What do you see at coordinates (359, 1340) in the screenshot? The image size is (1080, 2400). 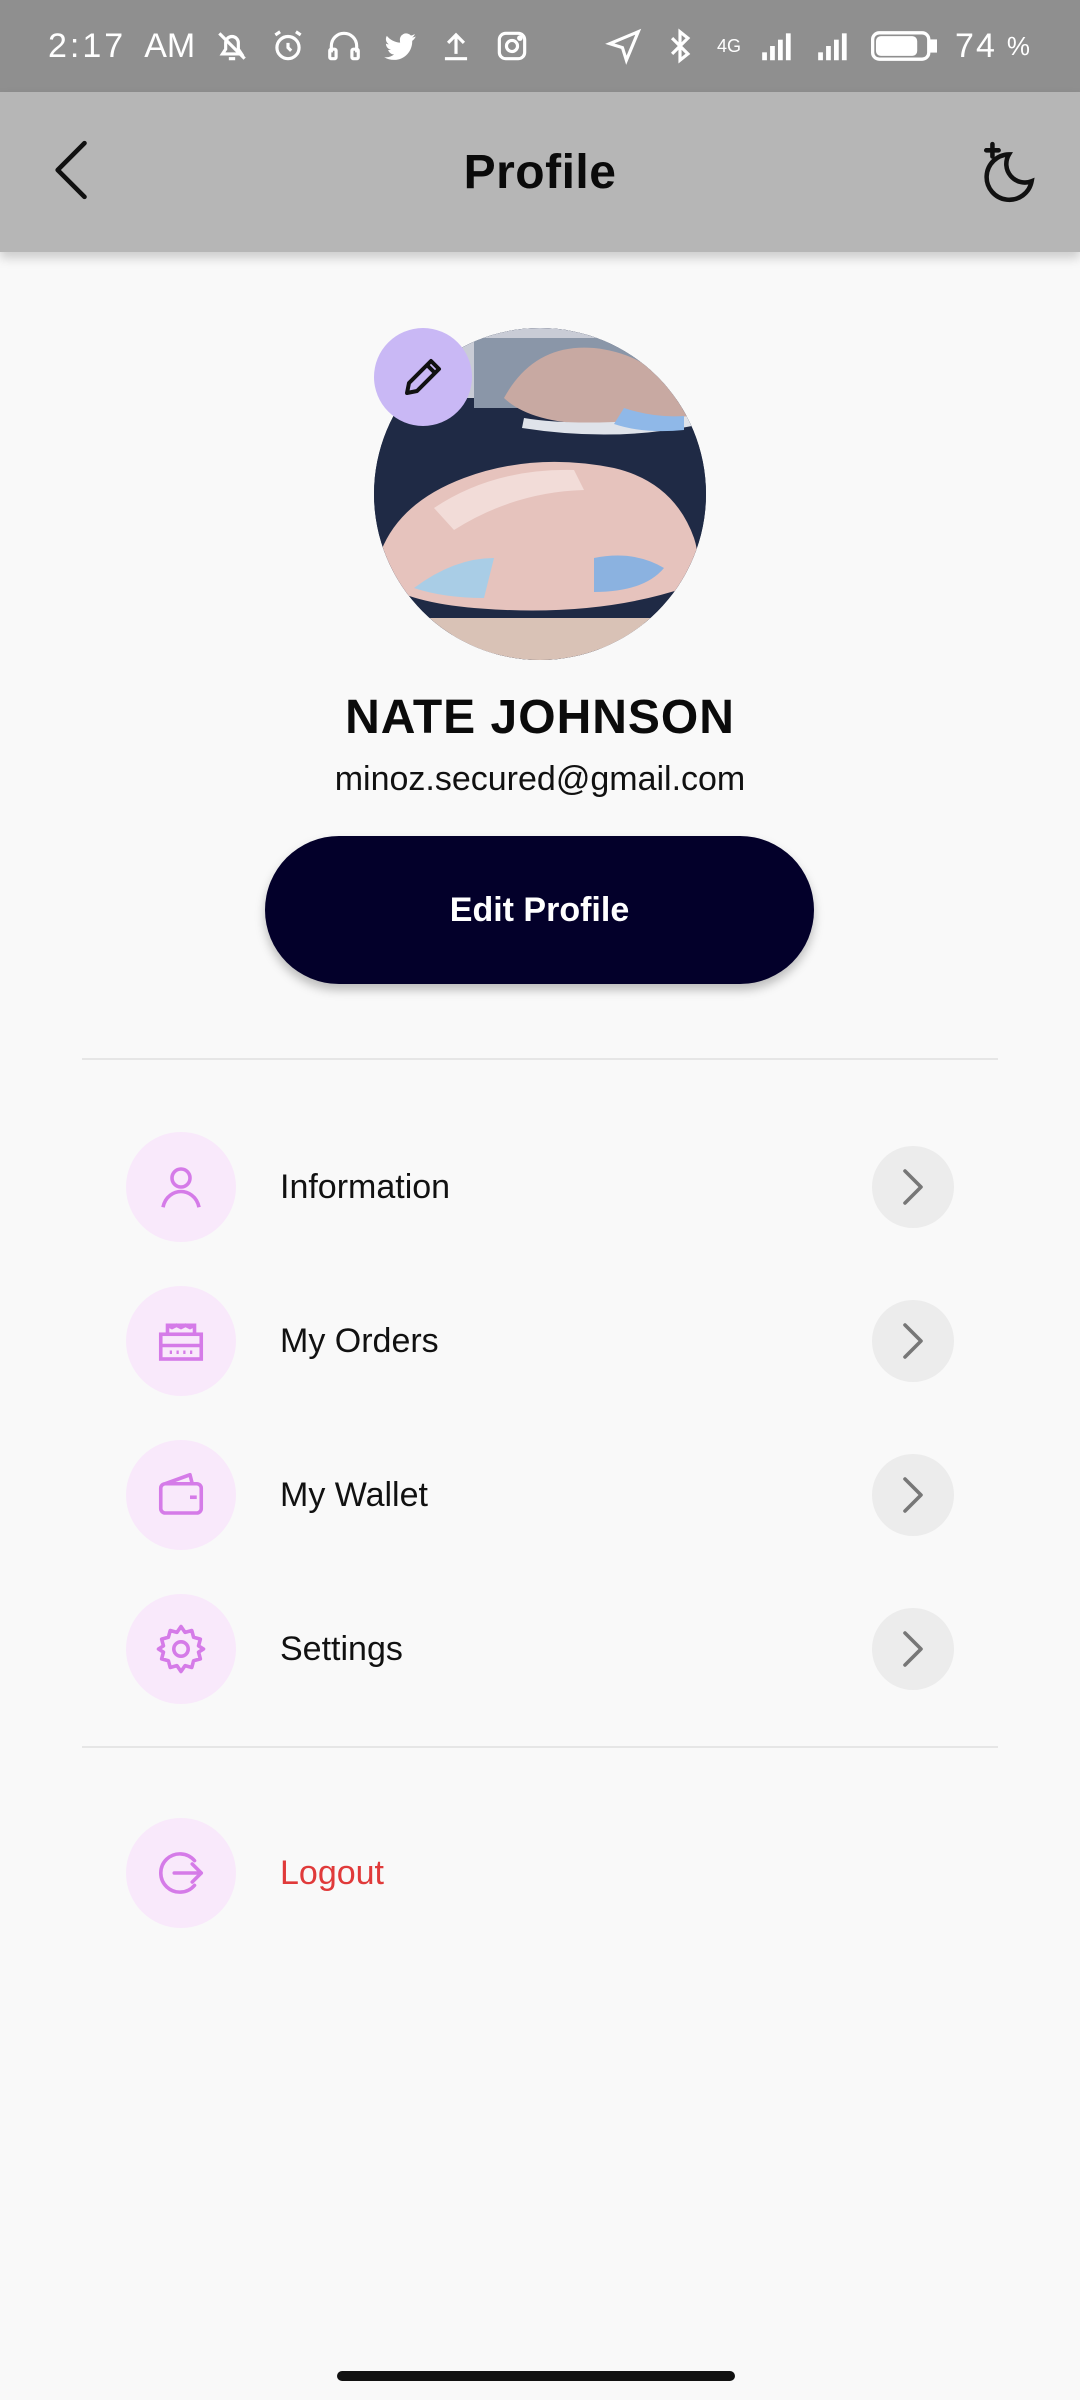 I see `menu-label: My Orders` at bounding box center [359, 1340].